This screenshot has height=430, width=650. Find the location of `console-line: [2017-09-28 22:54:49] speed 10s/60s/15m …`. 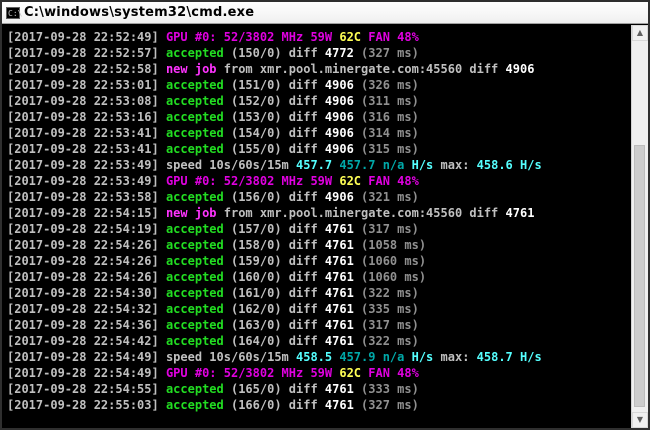

console-line: [2017-09-28 22:54:49] speed 10s/60s/15m … is located at coordinates (320, 357).